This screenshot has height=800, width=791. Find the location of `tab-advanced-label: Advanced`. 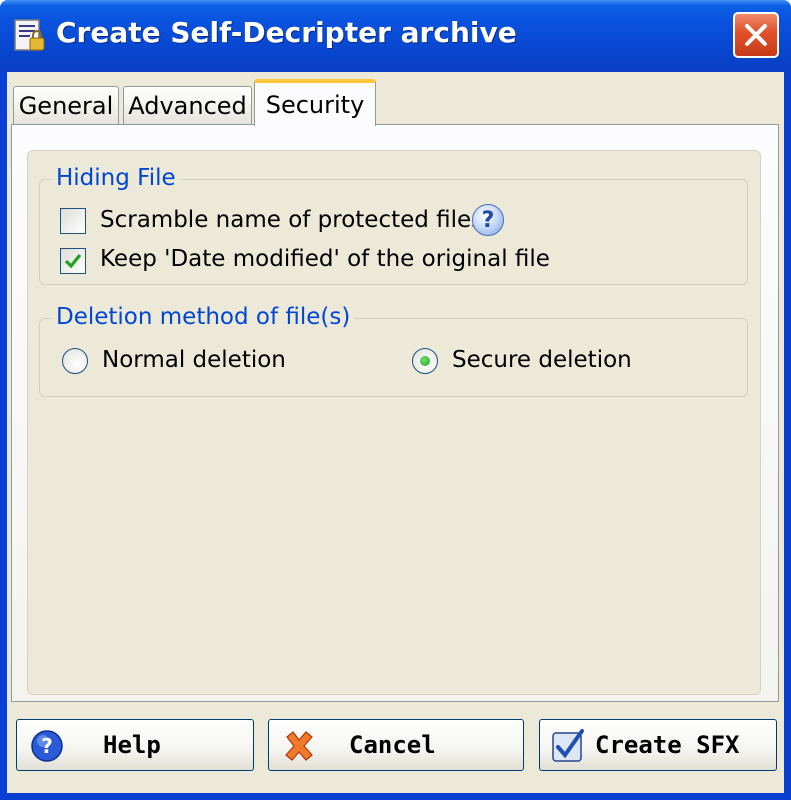

tab-advanced-label: Advanced is located at coordinates (187, 106).